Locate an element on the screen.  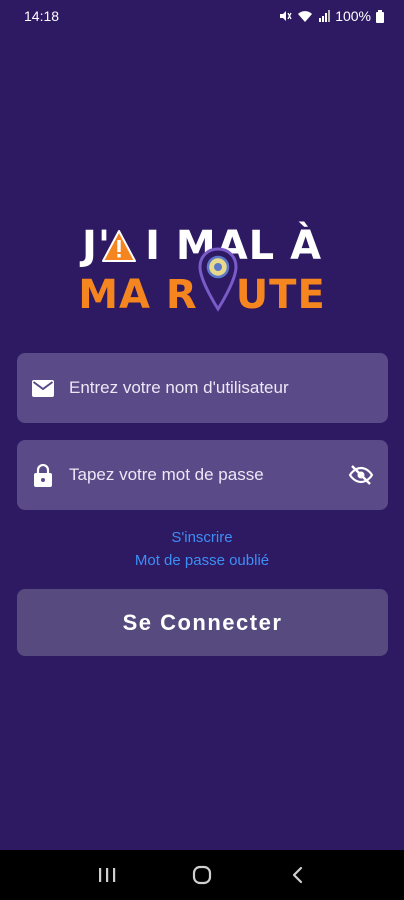
password-field: Tapez votre mot de passe is located at coordinates (202, 475).